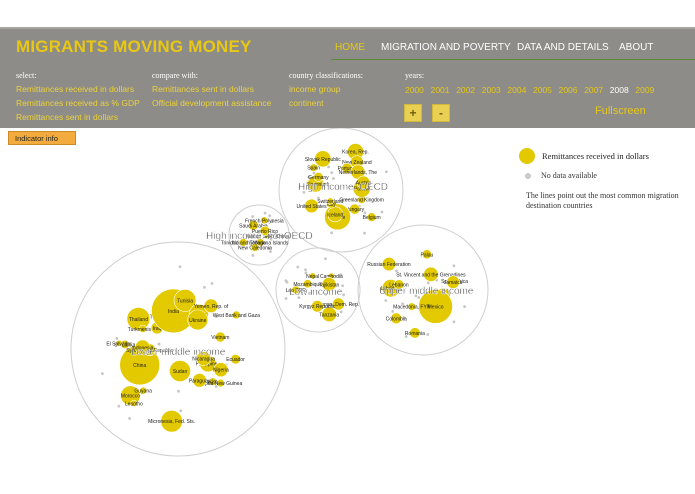 This screenshot has height=494, width=695. Describe the element at coordinates (173, 312) in the screenshot. I see `country-label: India` at that location.